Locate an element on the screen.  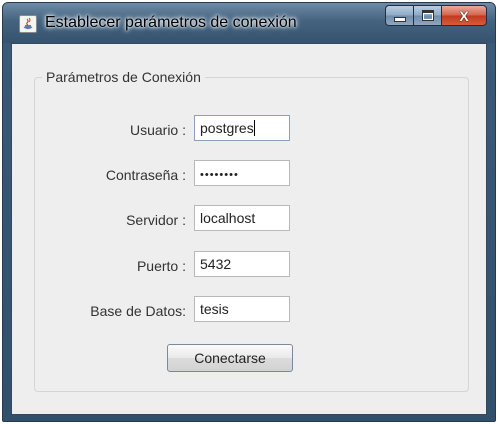
maximize-icon is located at coordinates (427, 15).